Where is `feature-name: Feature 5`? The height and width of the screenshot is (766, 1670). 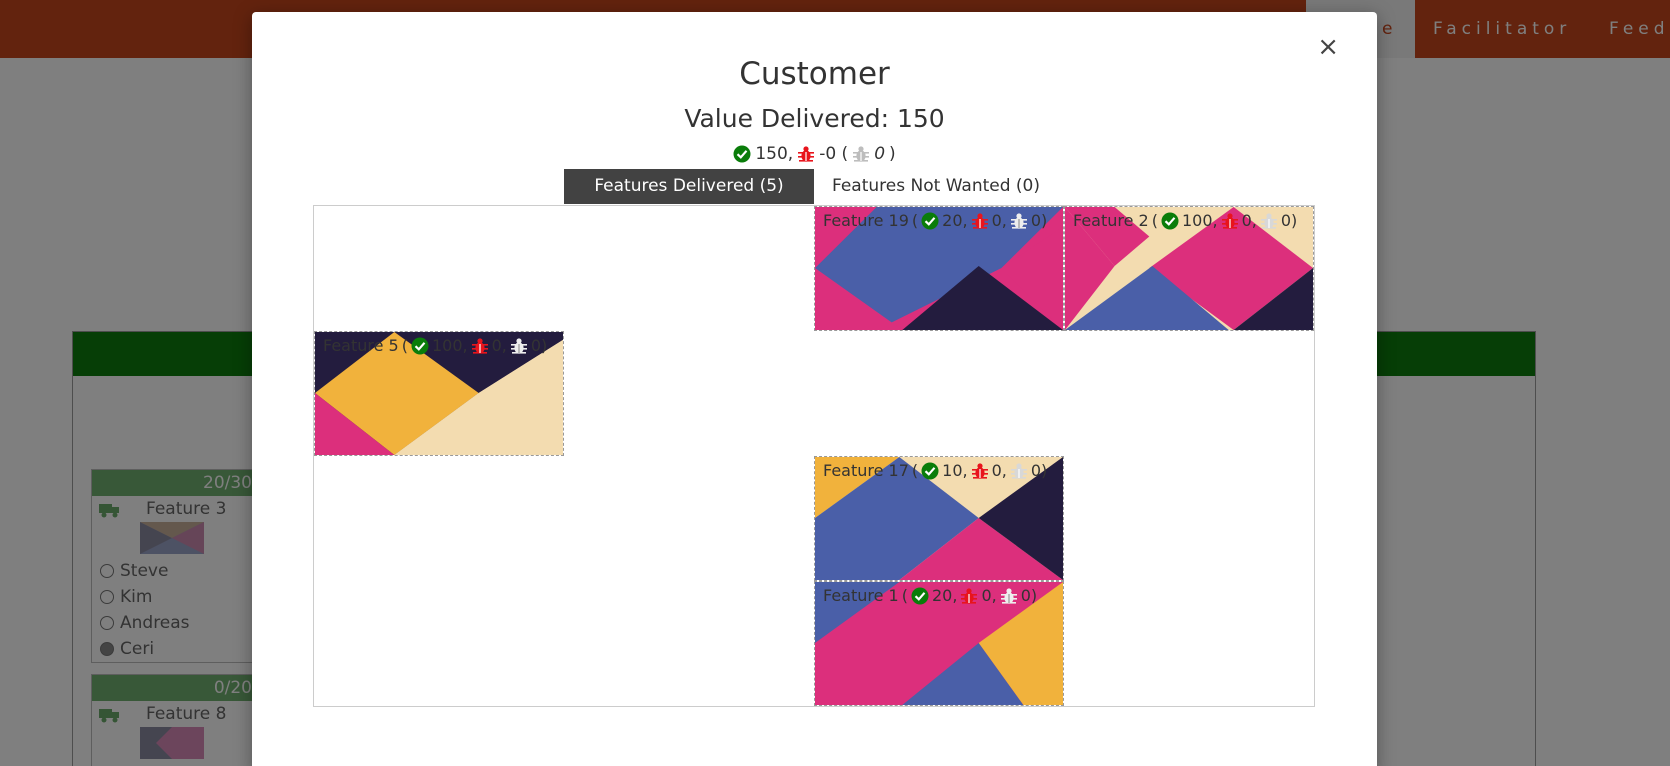 feature-name: Feature 5 is located at coordinates (361, 345).